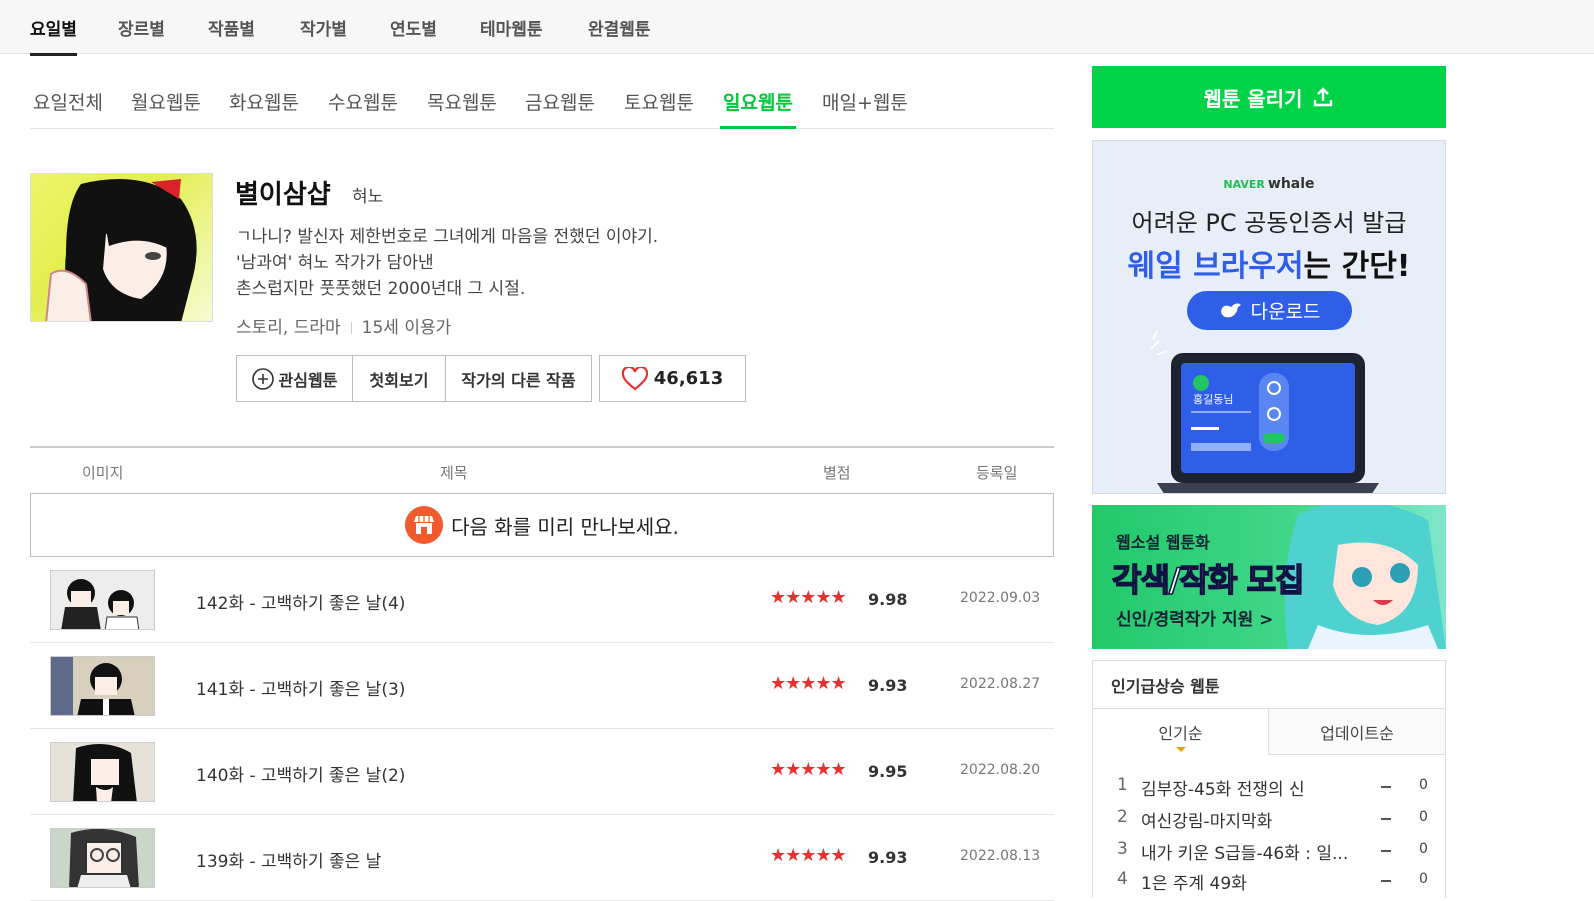 This screenshot has width=1594, height=901. What do you see at coordinates (865, 101) in the screenshot?
I see `tab-daily-plus: 매일+웹툰` at bounding box center [865, 101].